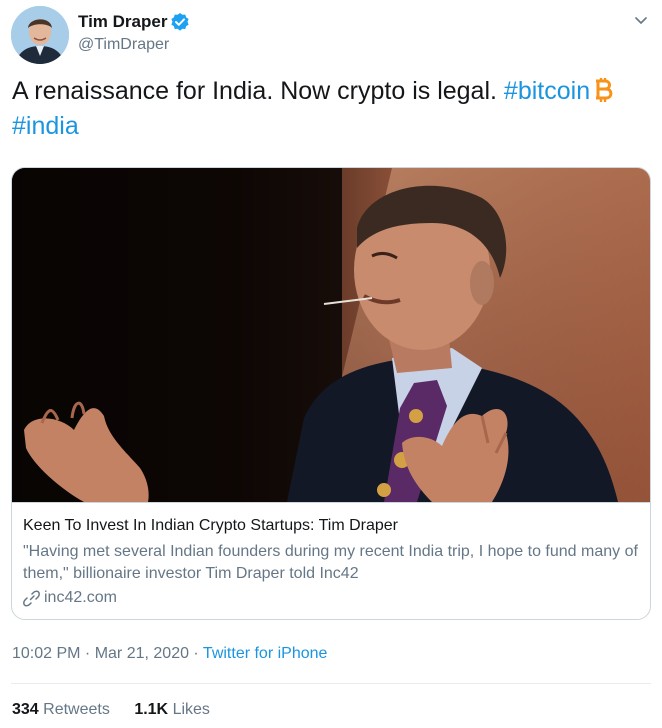  I want to click on link-icon, so click(31, 598).